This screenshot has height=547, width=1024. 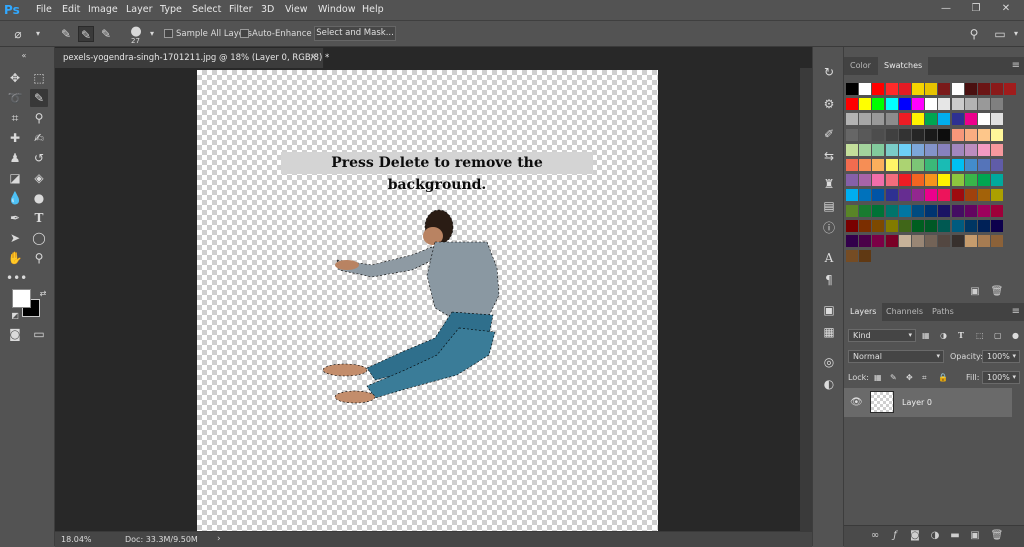 What do you see at coordinates (313, 58) in the screenshot?
I see `close-icon: ✕` at bounding box center [313, 58].